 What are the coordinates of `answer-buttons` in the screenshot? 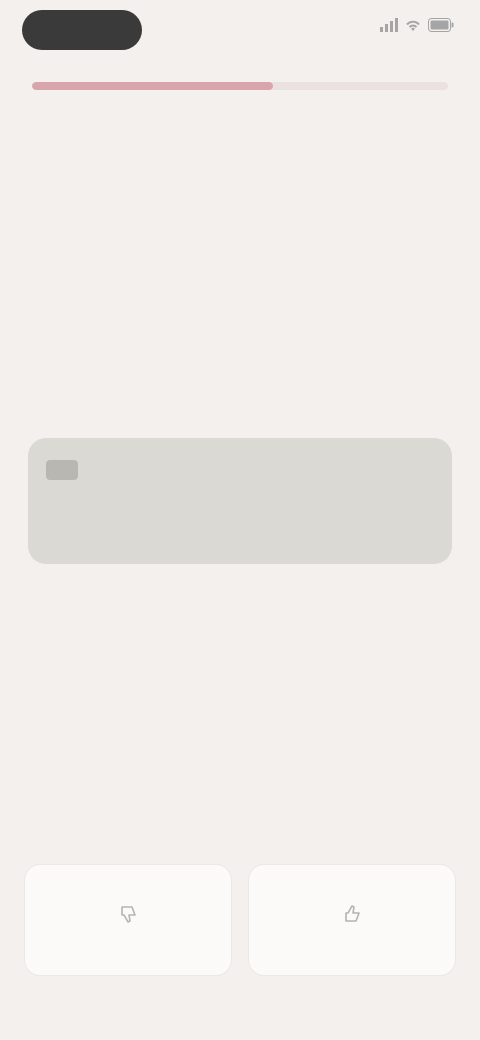 It's located at (240, 920).